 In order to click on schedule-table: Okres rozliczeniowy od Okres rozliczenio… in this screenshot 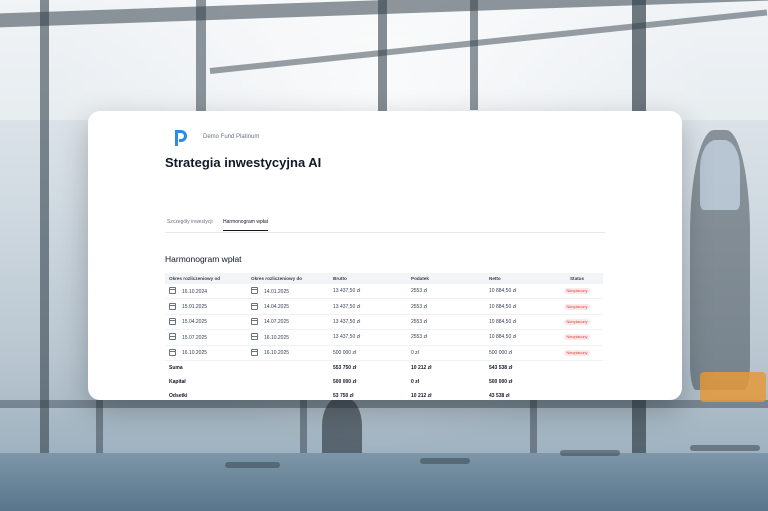, I will do `click(384, 336)`.